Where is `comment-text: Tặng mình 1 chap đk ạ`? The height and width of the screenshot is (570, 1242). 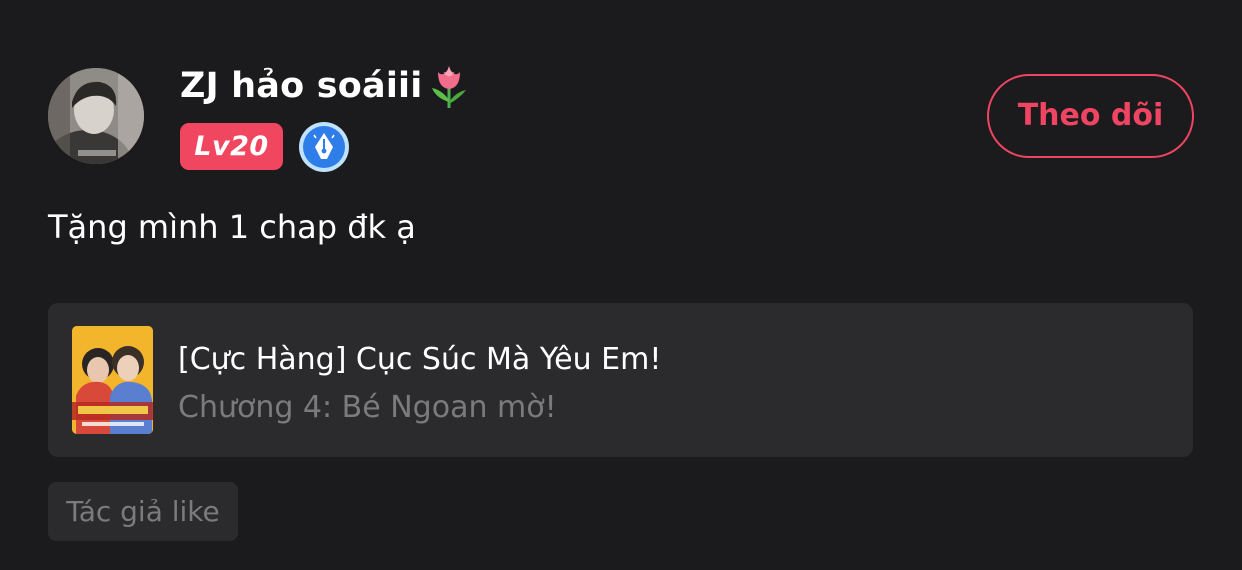
comment-text: Tặng mình 1 chap đk ạ is located at coordinates (232, 227).